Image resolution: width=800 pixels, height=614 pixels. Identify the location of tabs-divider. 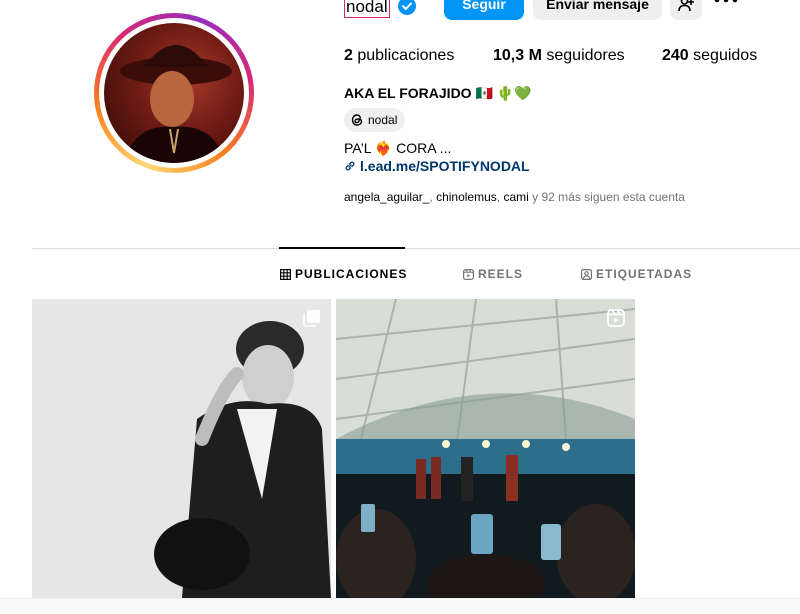
(416, 248).